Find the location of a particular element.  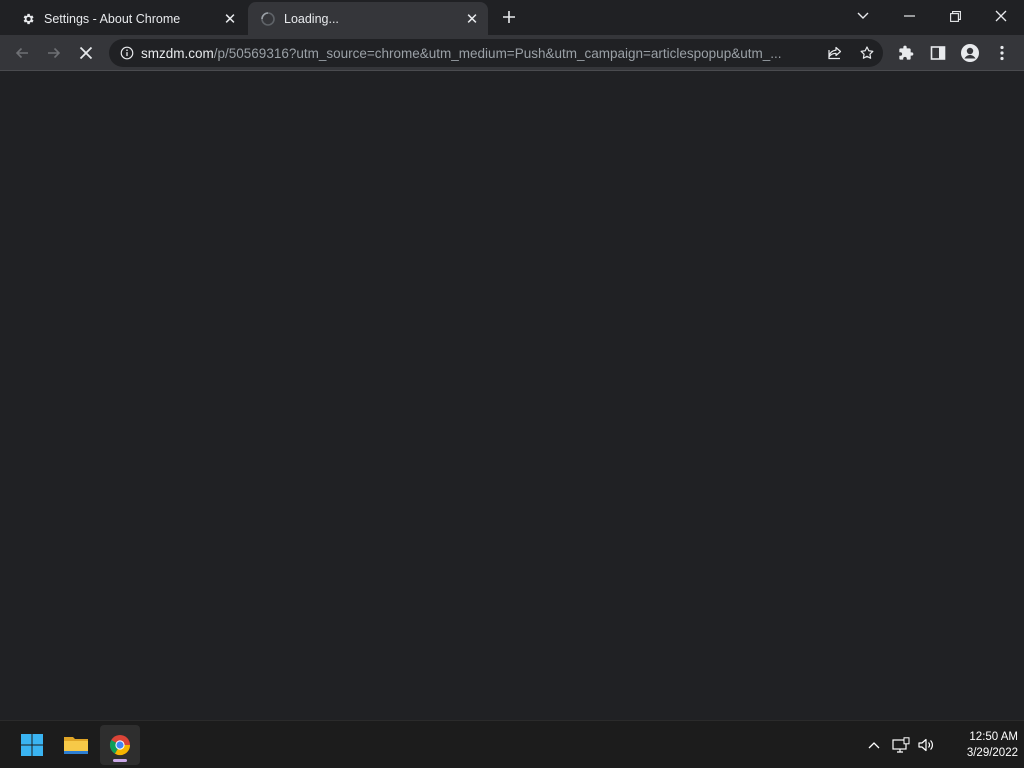

loading-spinner-icon is located at coordinates (268, 19).